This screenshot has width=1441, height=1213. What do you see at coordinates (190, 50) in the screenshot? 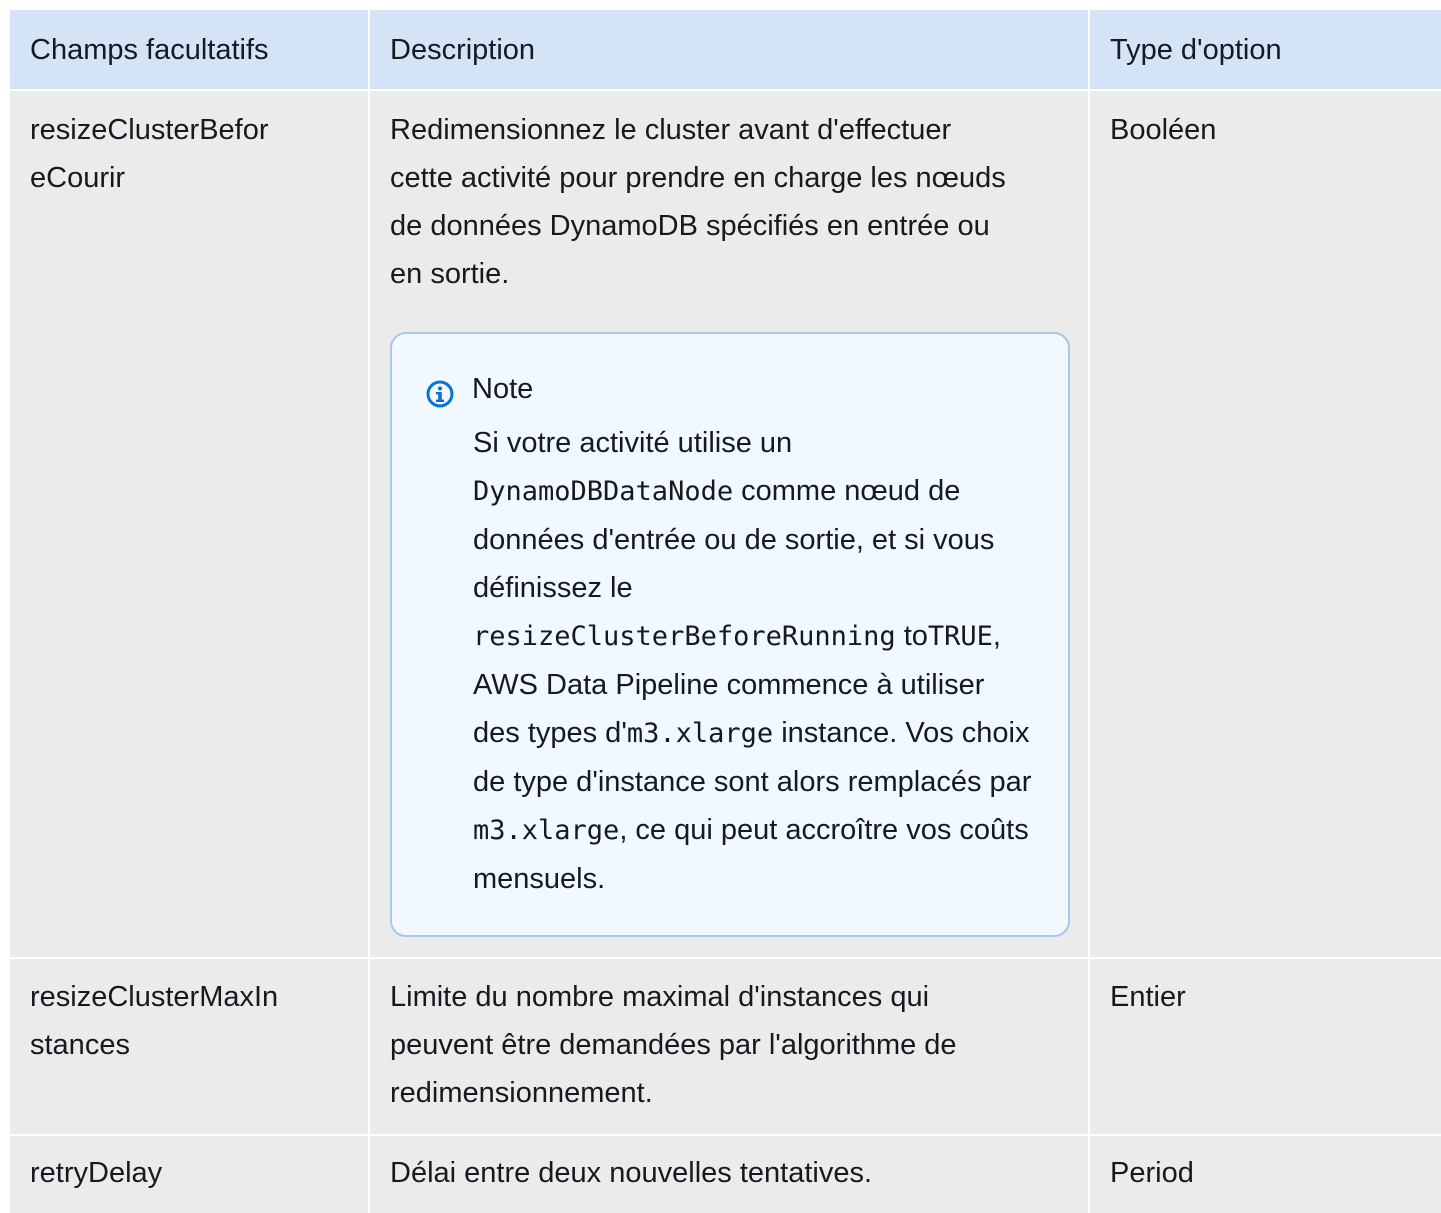
I see `header-field: Champs facultatifs` at bounding box center [190, 50].